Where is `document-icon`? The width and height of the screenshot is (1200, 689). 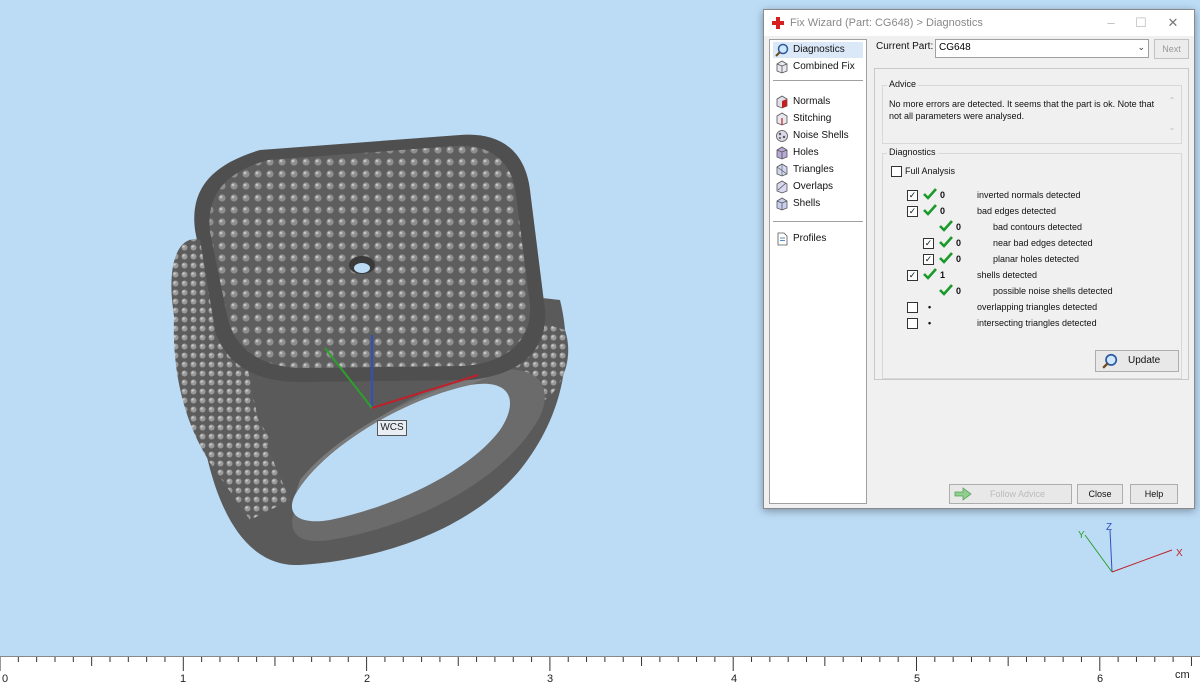
document-icon is located at coordinates (782, 239).